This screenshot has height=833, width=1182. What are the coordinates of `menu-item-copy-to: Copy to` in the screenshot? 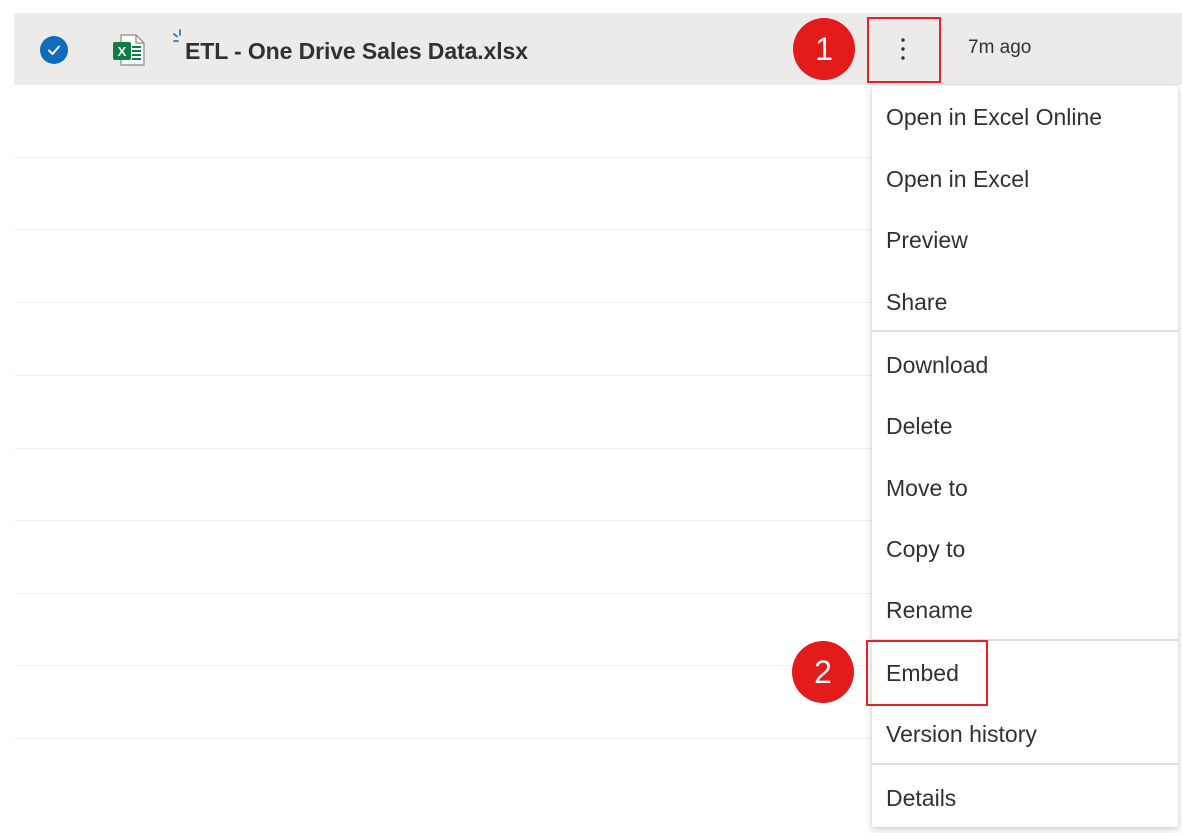 It's located at (1025, 549).